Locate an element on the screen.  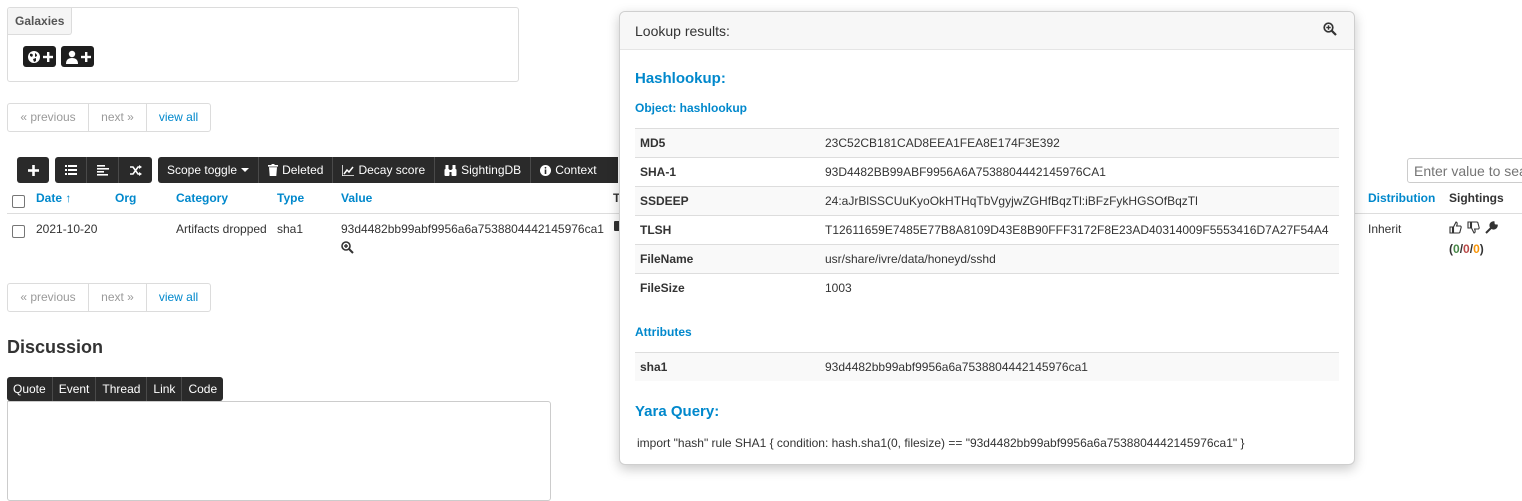
deleted-label: Deleted is located at coordinates (303, 170).